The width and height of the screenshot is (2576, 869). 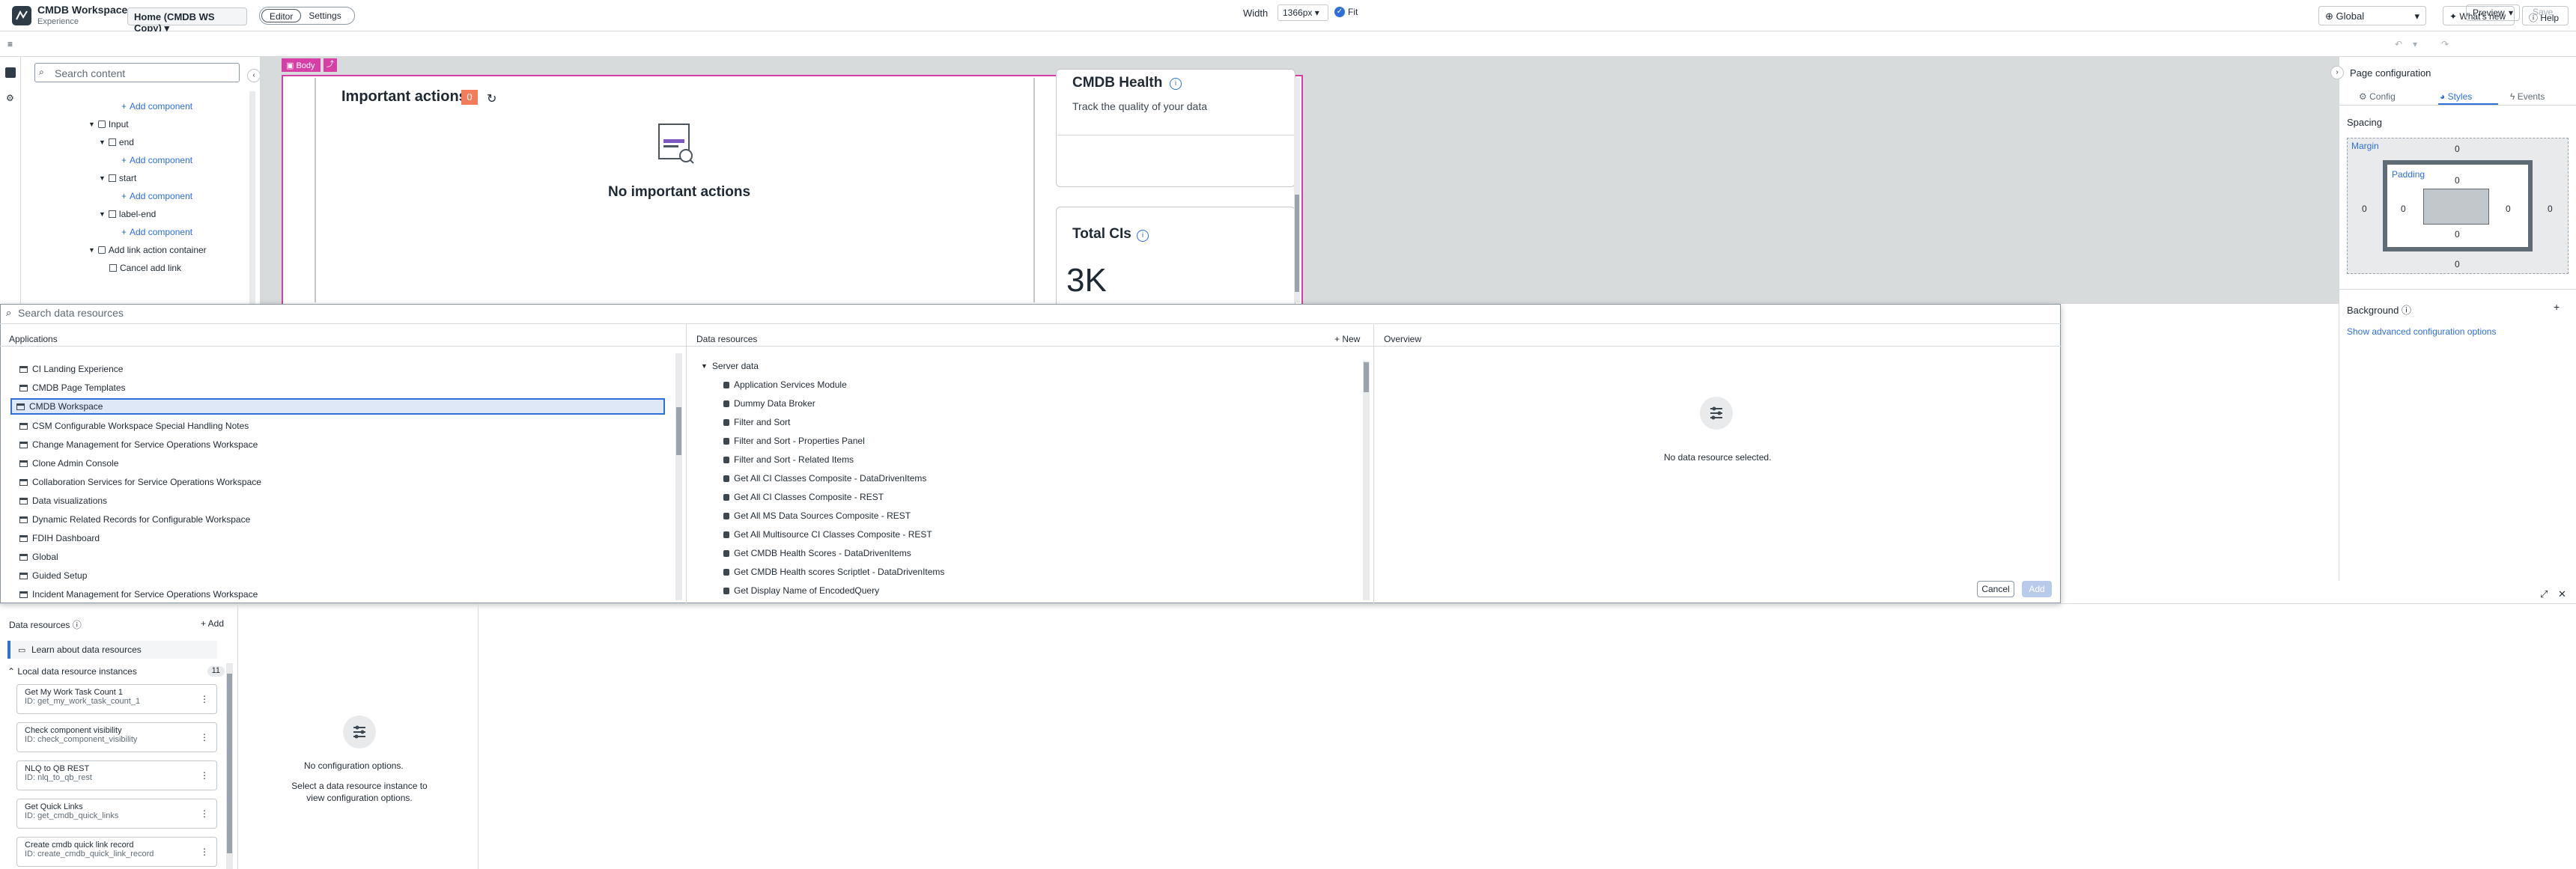 I want to click on redo-icon: ↷, so click(x=2445, y=44).